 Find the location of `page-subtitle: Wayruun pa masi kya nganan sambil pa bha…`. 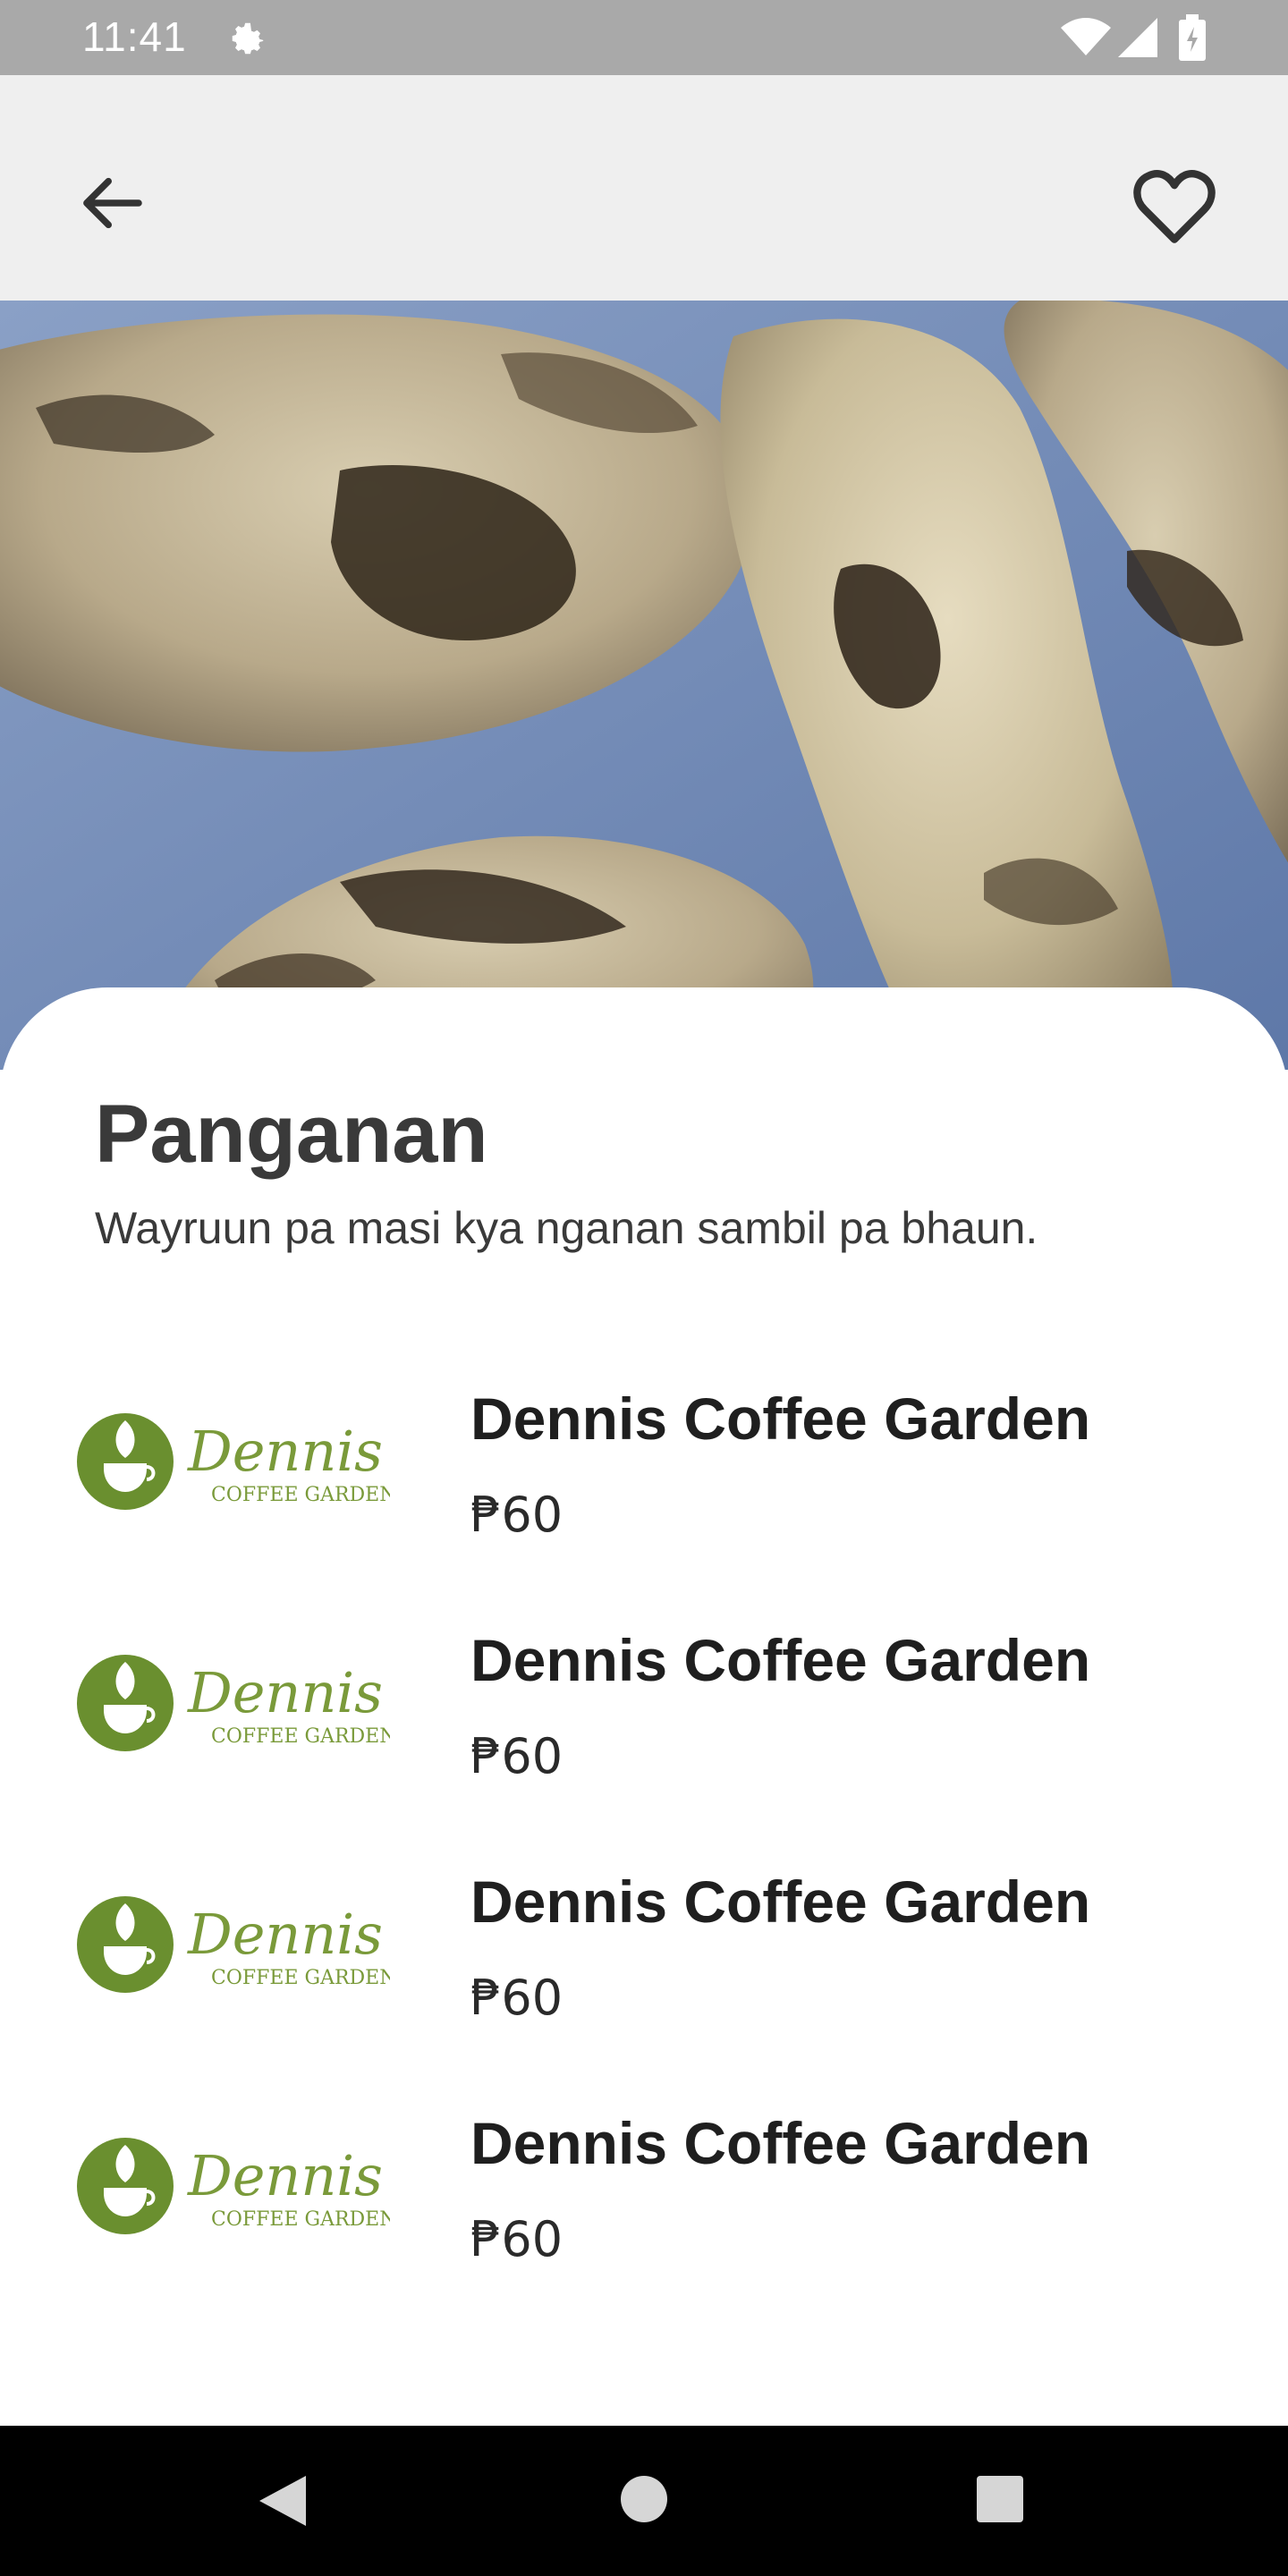

page-subtitle: Wayruun pa masi kya nganan sambil pa bha… is located at coordinates (566, 1228).